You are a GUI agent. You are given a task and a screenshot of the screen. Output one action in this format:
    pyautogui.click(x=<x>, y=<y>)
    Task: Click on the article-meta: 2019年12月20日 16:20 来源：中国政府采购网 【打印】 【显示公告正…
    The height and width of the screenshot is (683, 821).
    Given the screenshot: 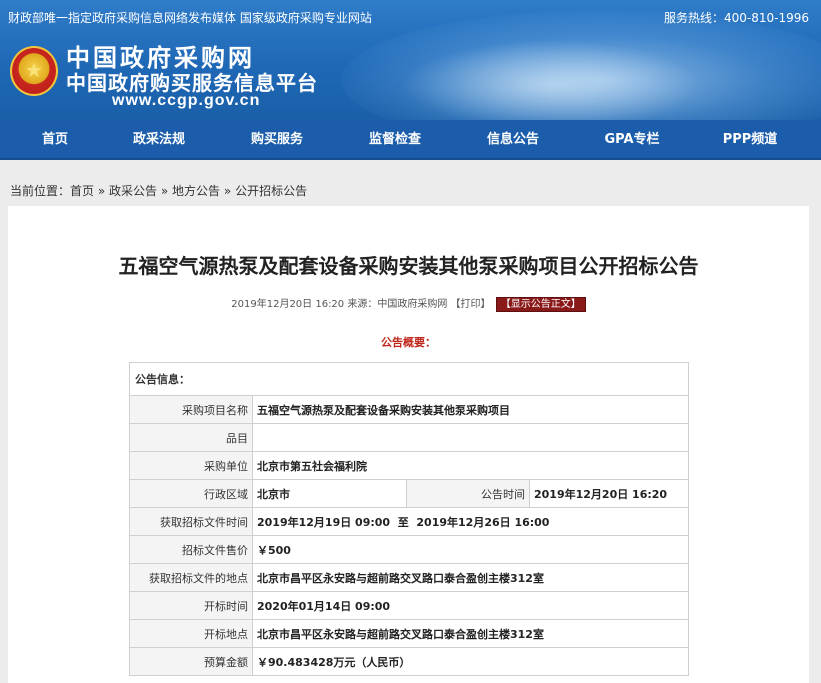 What is the action you would take?
    pyautogui.click(x=408, y=303)
    